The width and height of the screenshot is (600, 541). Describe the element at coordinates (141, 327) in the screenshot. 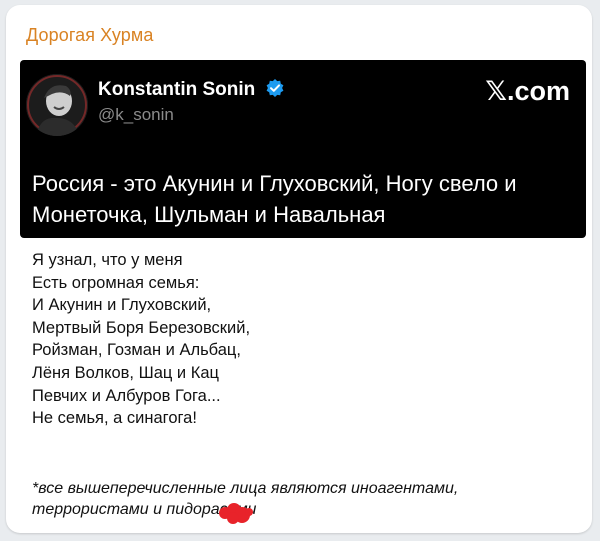

I see `poem-line: Мертвый Боря Березовский,` at that location.